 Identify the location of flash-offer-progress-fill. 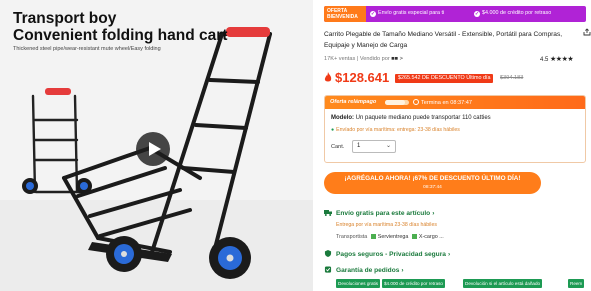
(395, 102).